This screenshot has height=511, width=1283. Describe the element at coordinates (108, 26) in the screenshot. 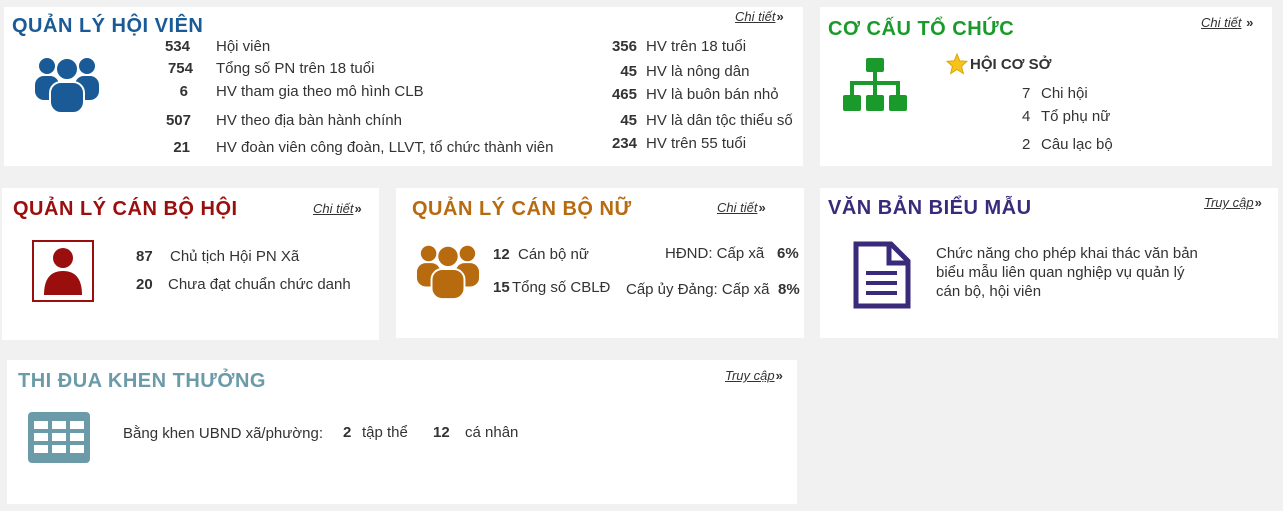

I see `card-title: QUẢN LÝ HỘI VIÊN` at that location.